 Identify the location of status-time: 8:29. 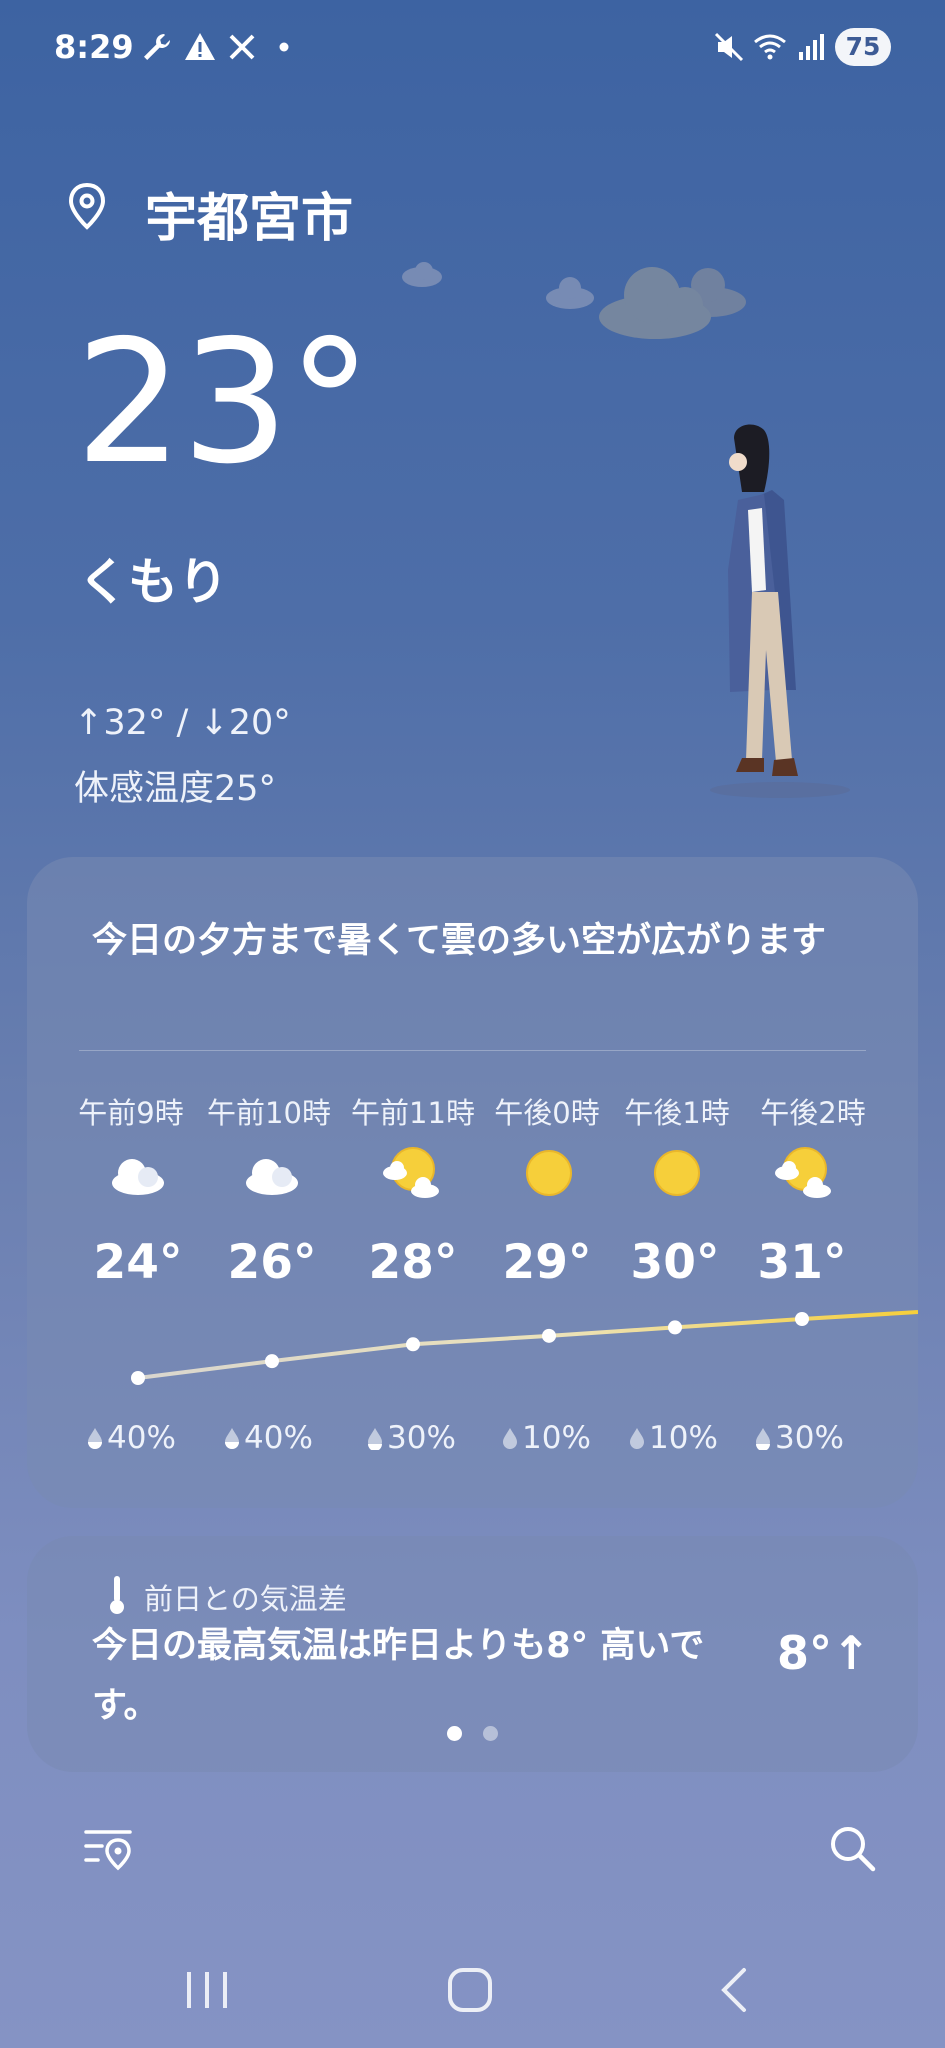
(94, 47).